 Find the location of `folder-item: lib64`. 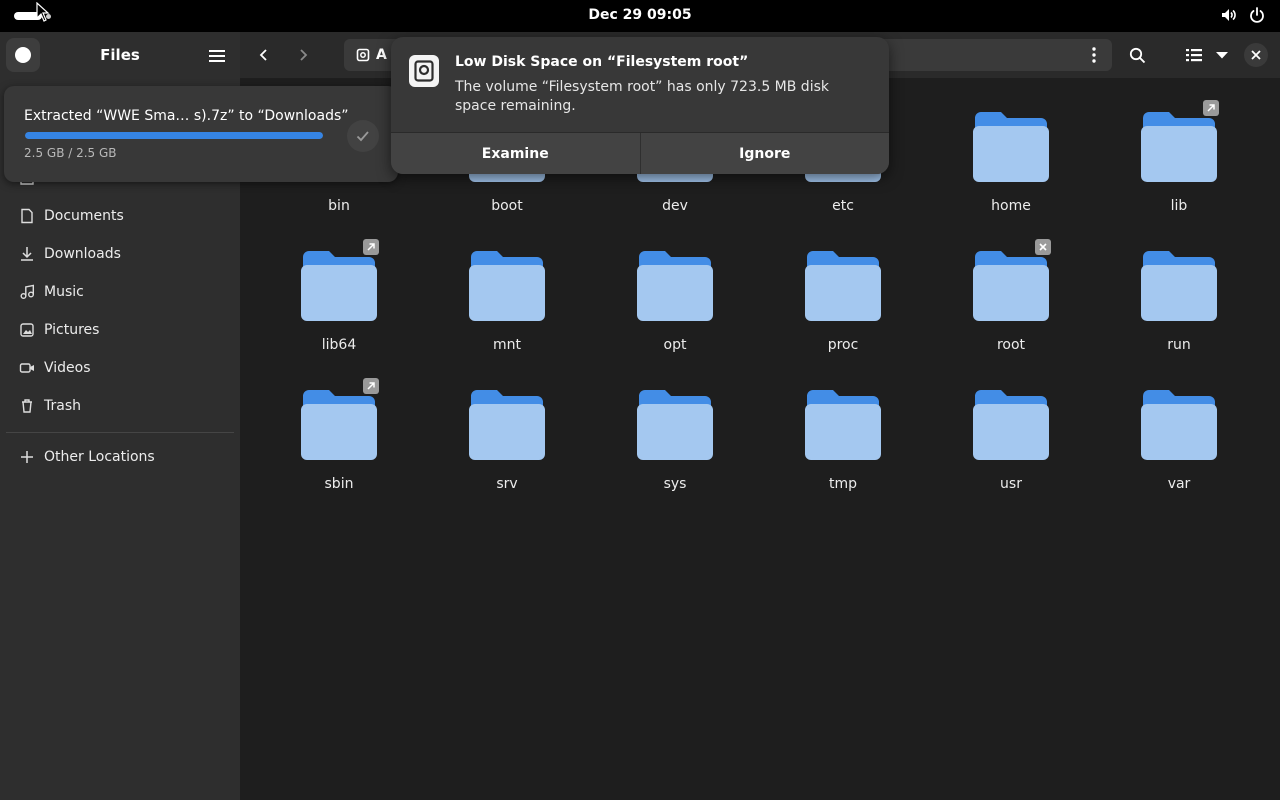

folder-item: lib64 is located at coordinates (339, 300).